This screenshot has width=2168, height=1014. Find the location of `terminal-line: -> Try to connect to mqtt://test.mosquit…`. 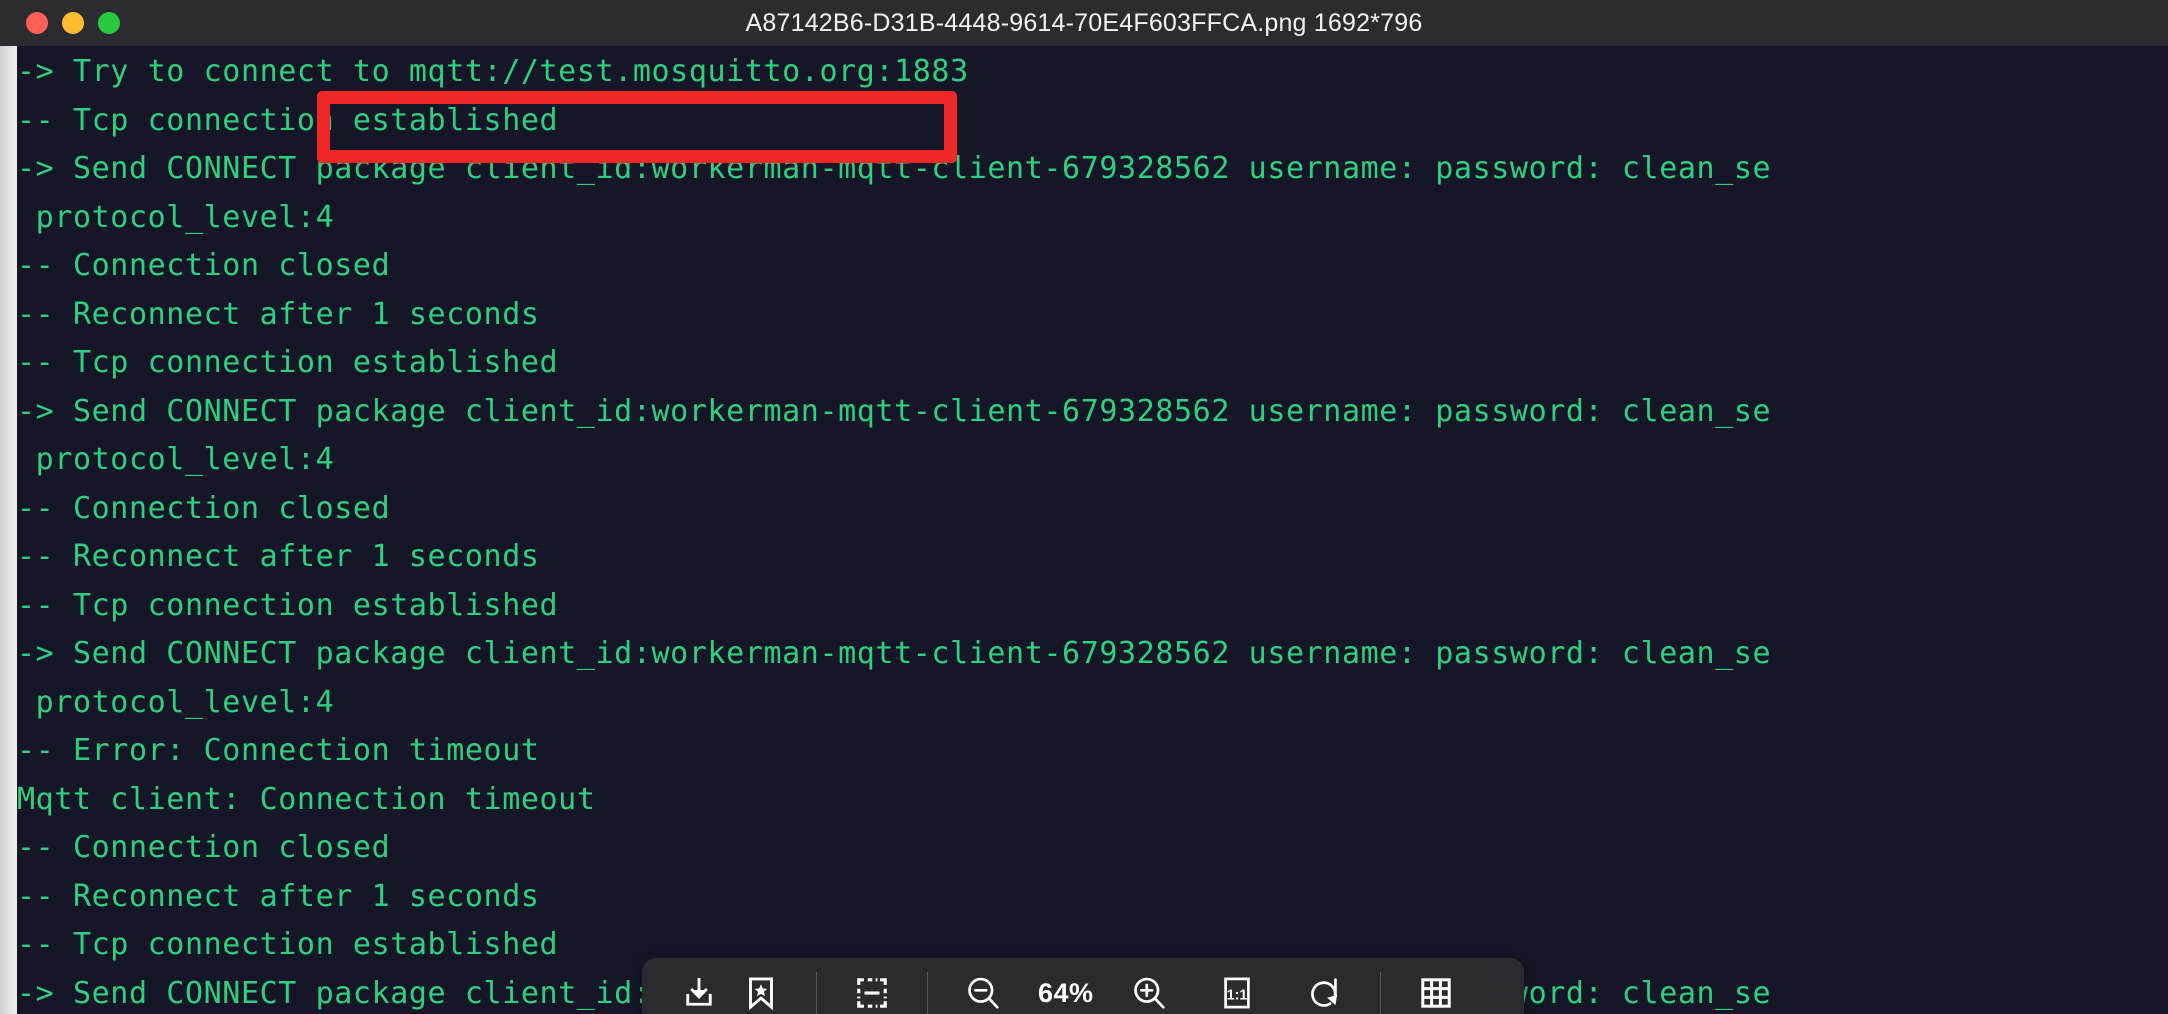

terminal-line: -> Try to connect to mqtt://test.mosquit… is located at coordinates (493, 71).